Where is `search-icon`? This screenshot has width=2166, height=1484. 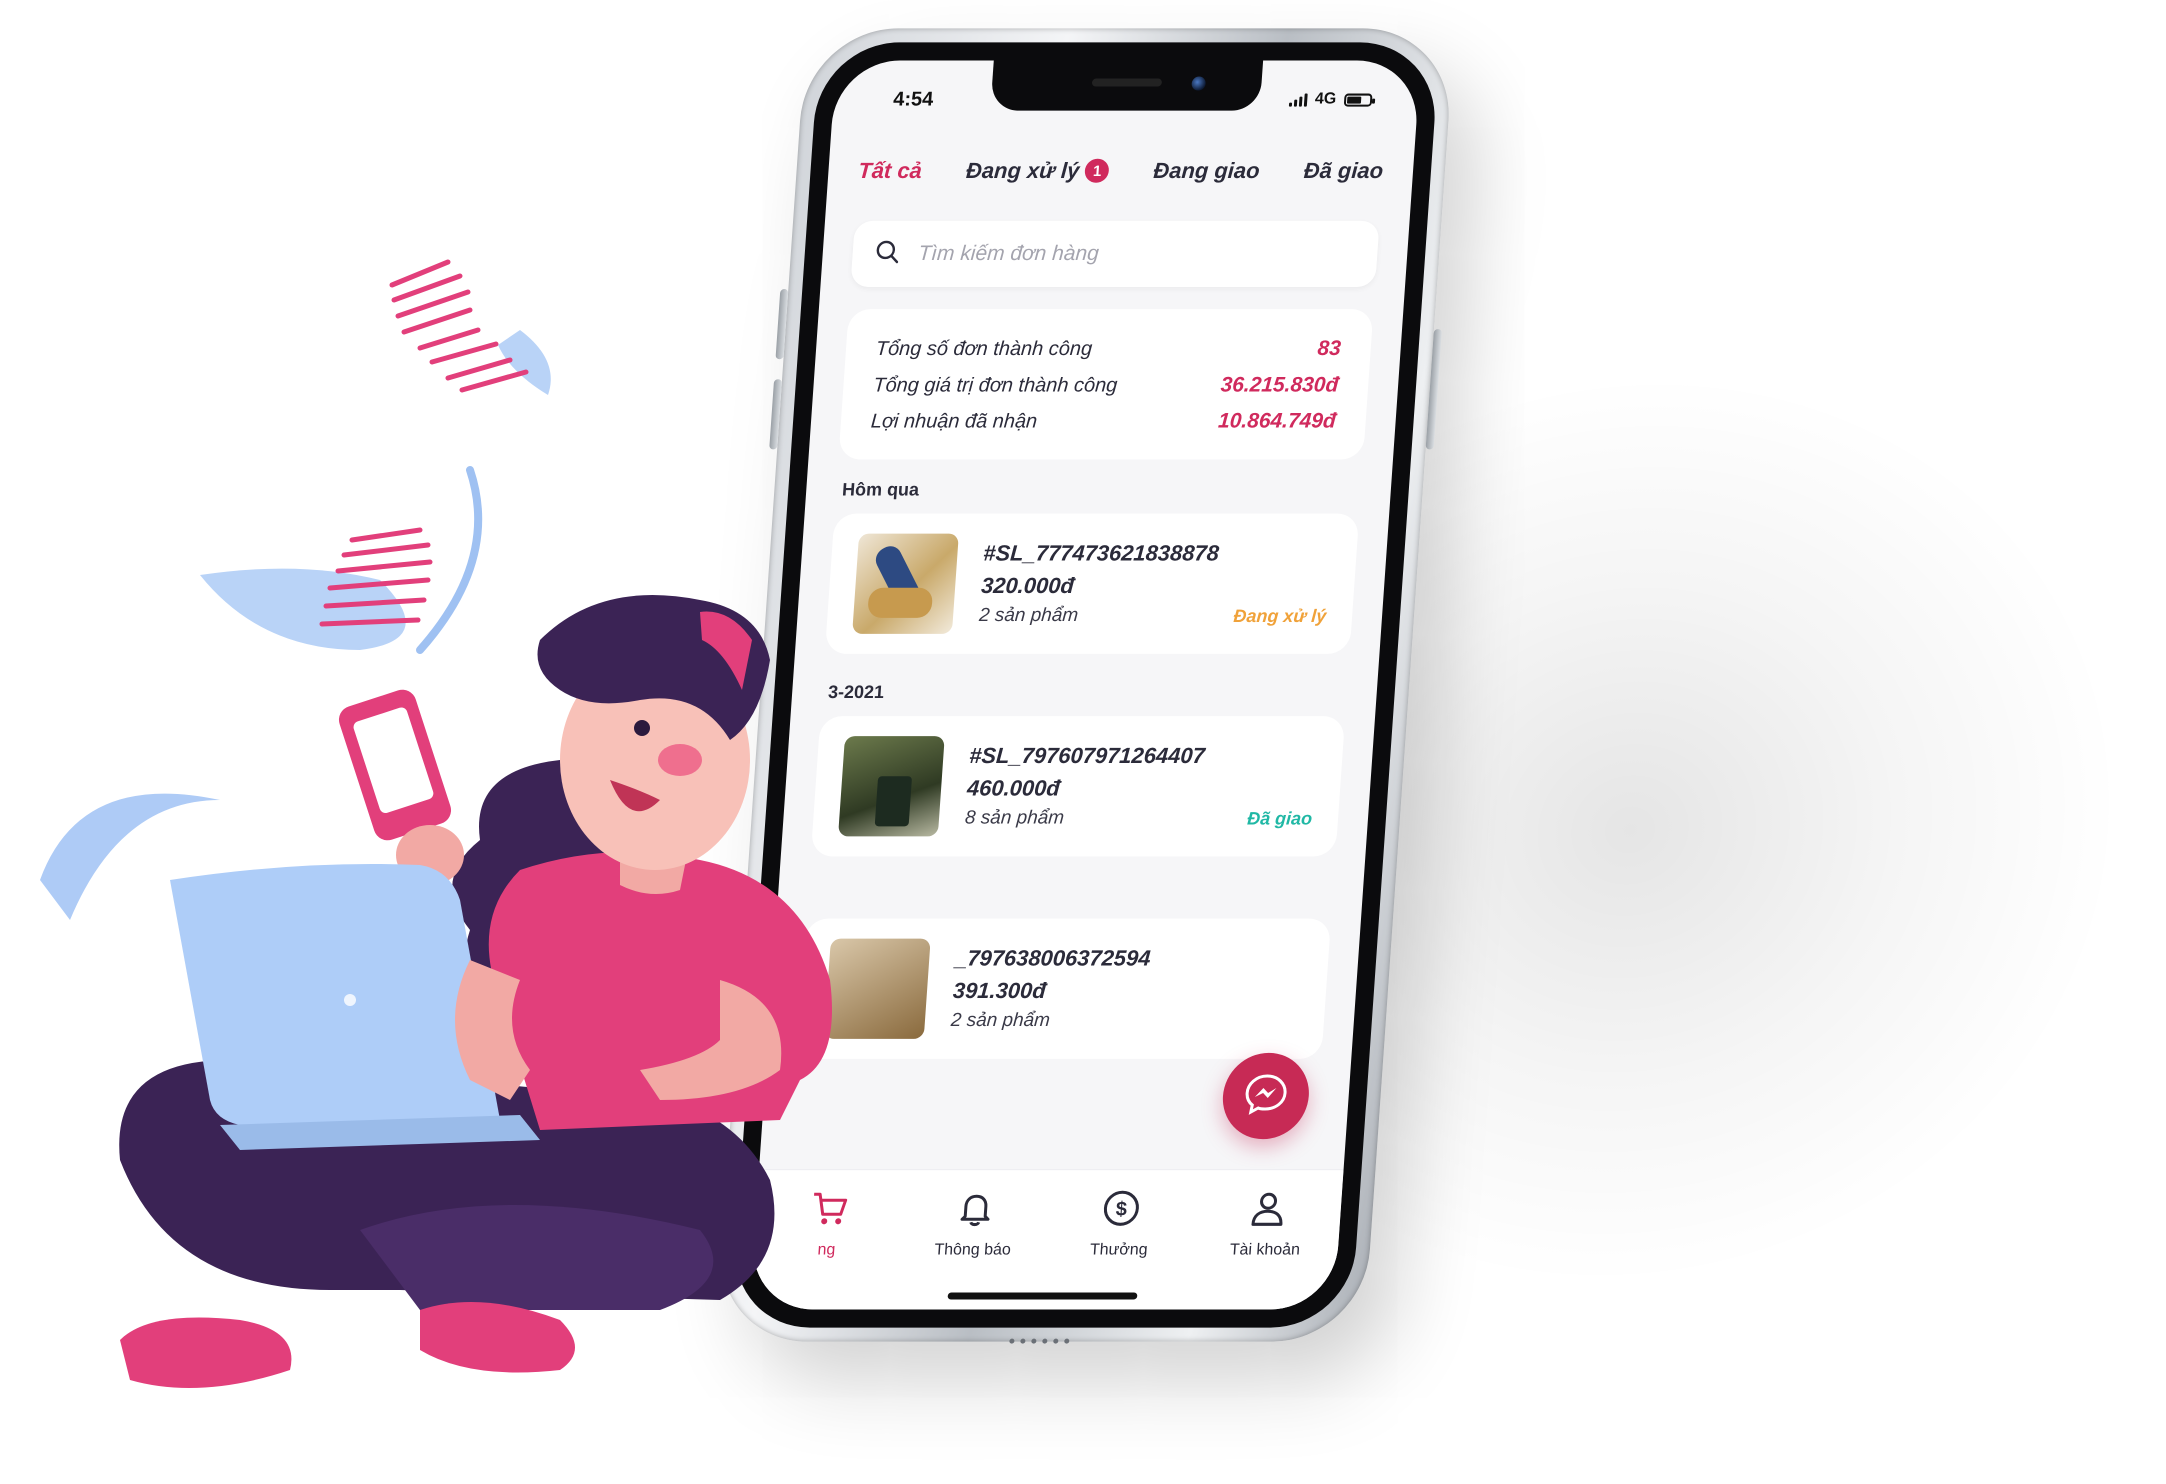 search-icon is located at coordinates (888, 253).